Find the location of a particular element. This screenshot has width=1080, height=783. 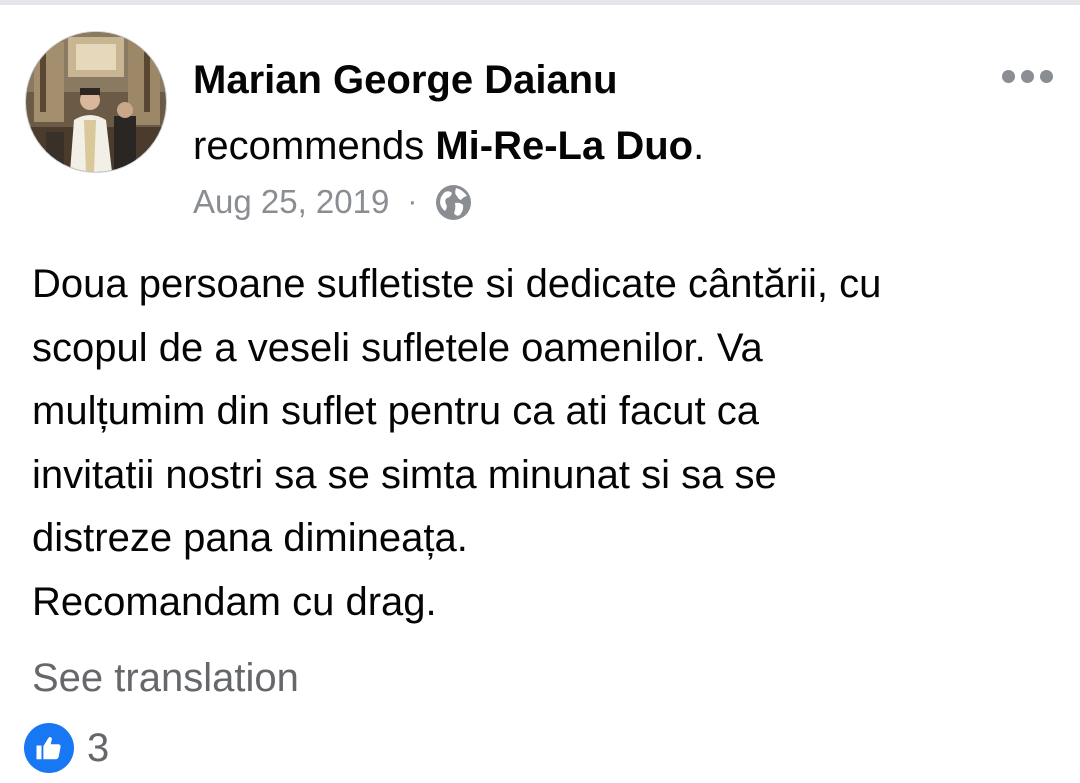

avatar is located at coordinates (96, 102).